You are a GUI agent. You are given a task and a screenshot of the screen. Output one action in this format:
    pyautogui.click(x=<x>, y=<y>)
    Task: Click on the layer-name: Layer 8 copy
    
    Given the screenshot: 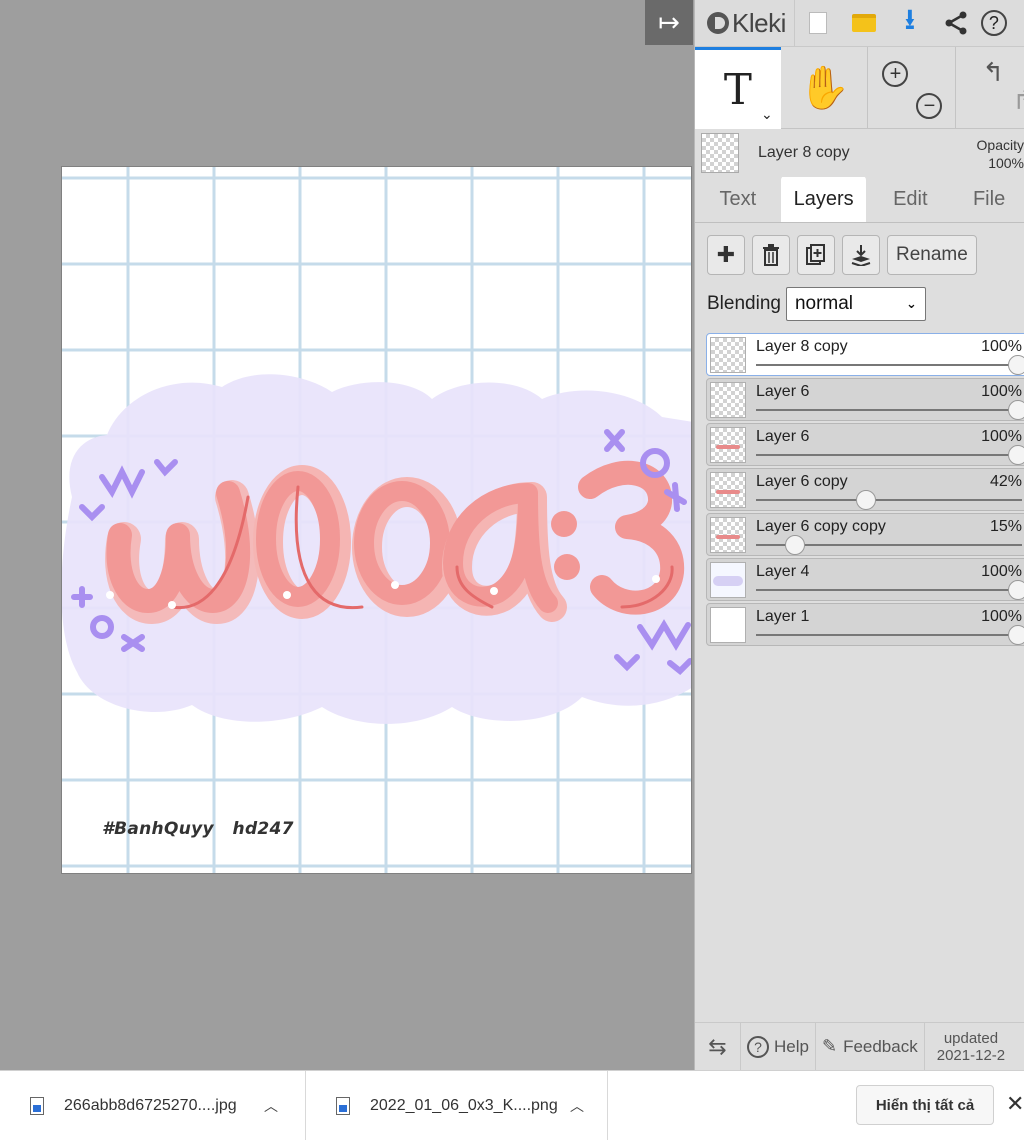 What is the action you would take?
    pyautogui.click(x=802, y=346)
    